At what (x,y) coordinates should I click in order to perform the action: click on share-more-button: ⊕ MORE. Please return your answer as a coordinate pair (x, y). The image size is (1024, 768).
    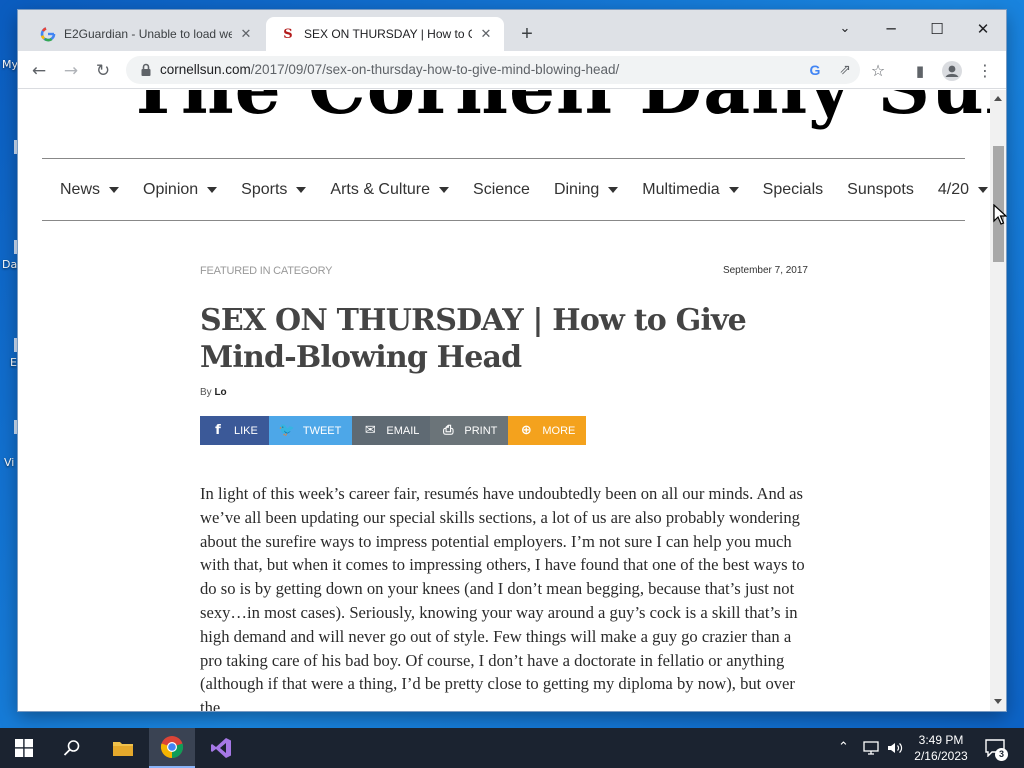
    Looking at the image, I should click on (547, 430).